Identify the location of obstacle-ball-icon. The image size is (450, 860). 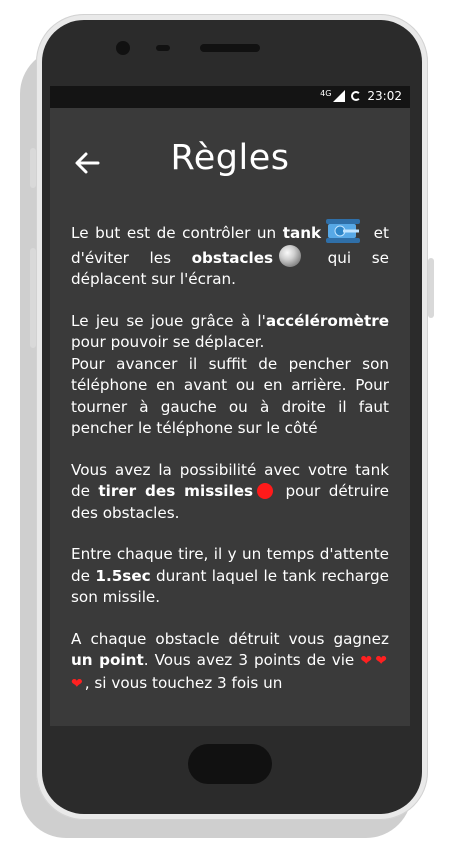
(290, 255).